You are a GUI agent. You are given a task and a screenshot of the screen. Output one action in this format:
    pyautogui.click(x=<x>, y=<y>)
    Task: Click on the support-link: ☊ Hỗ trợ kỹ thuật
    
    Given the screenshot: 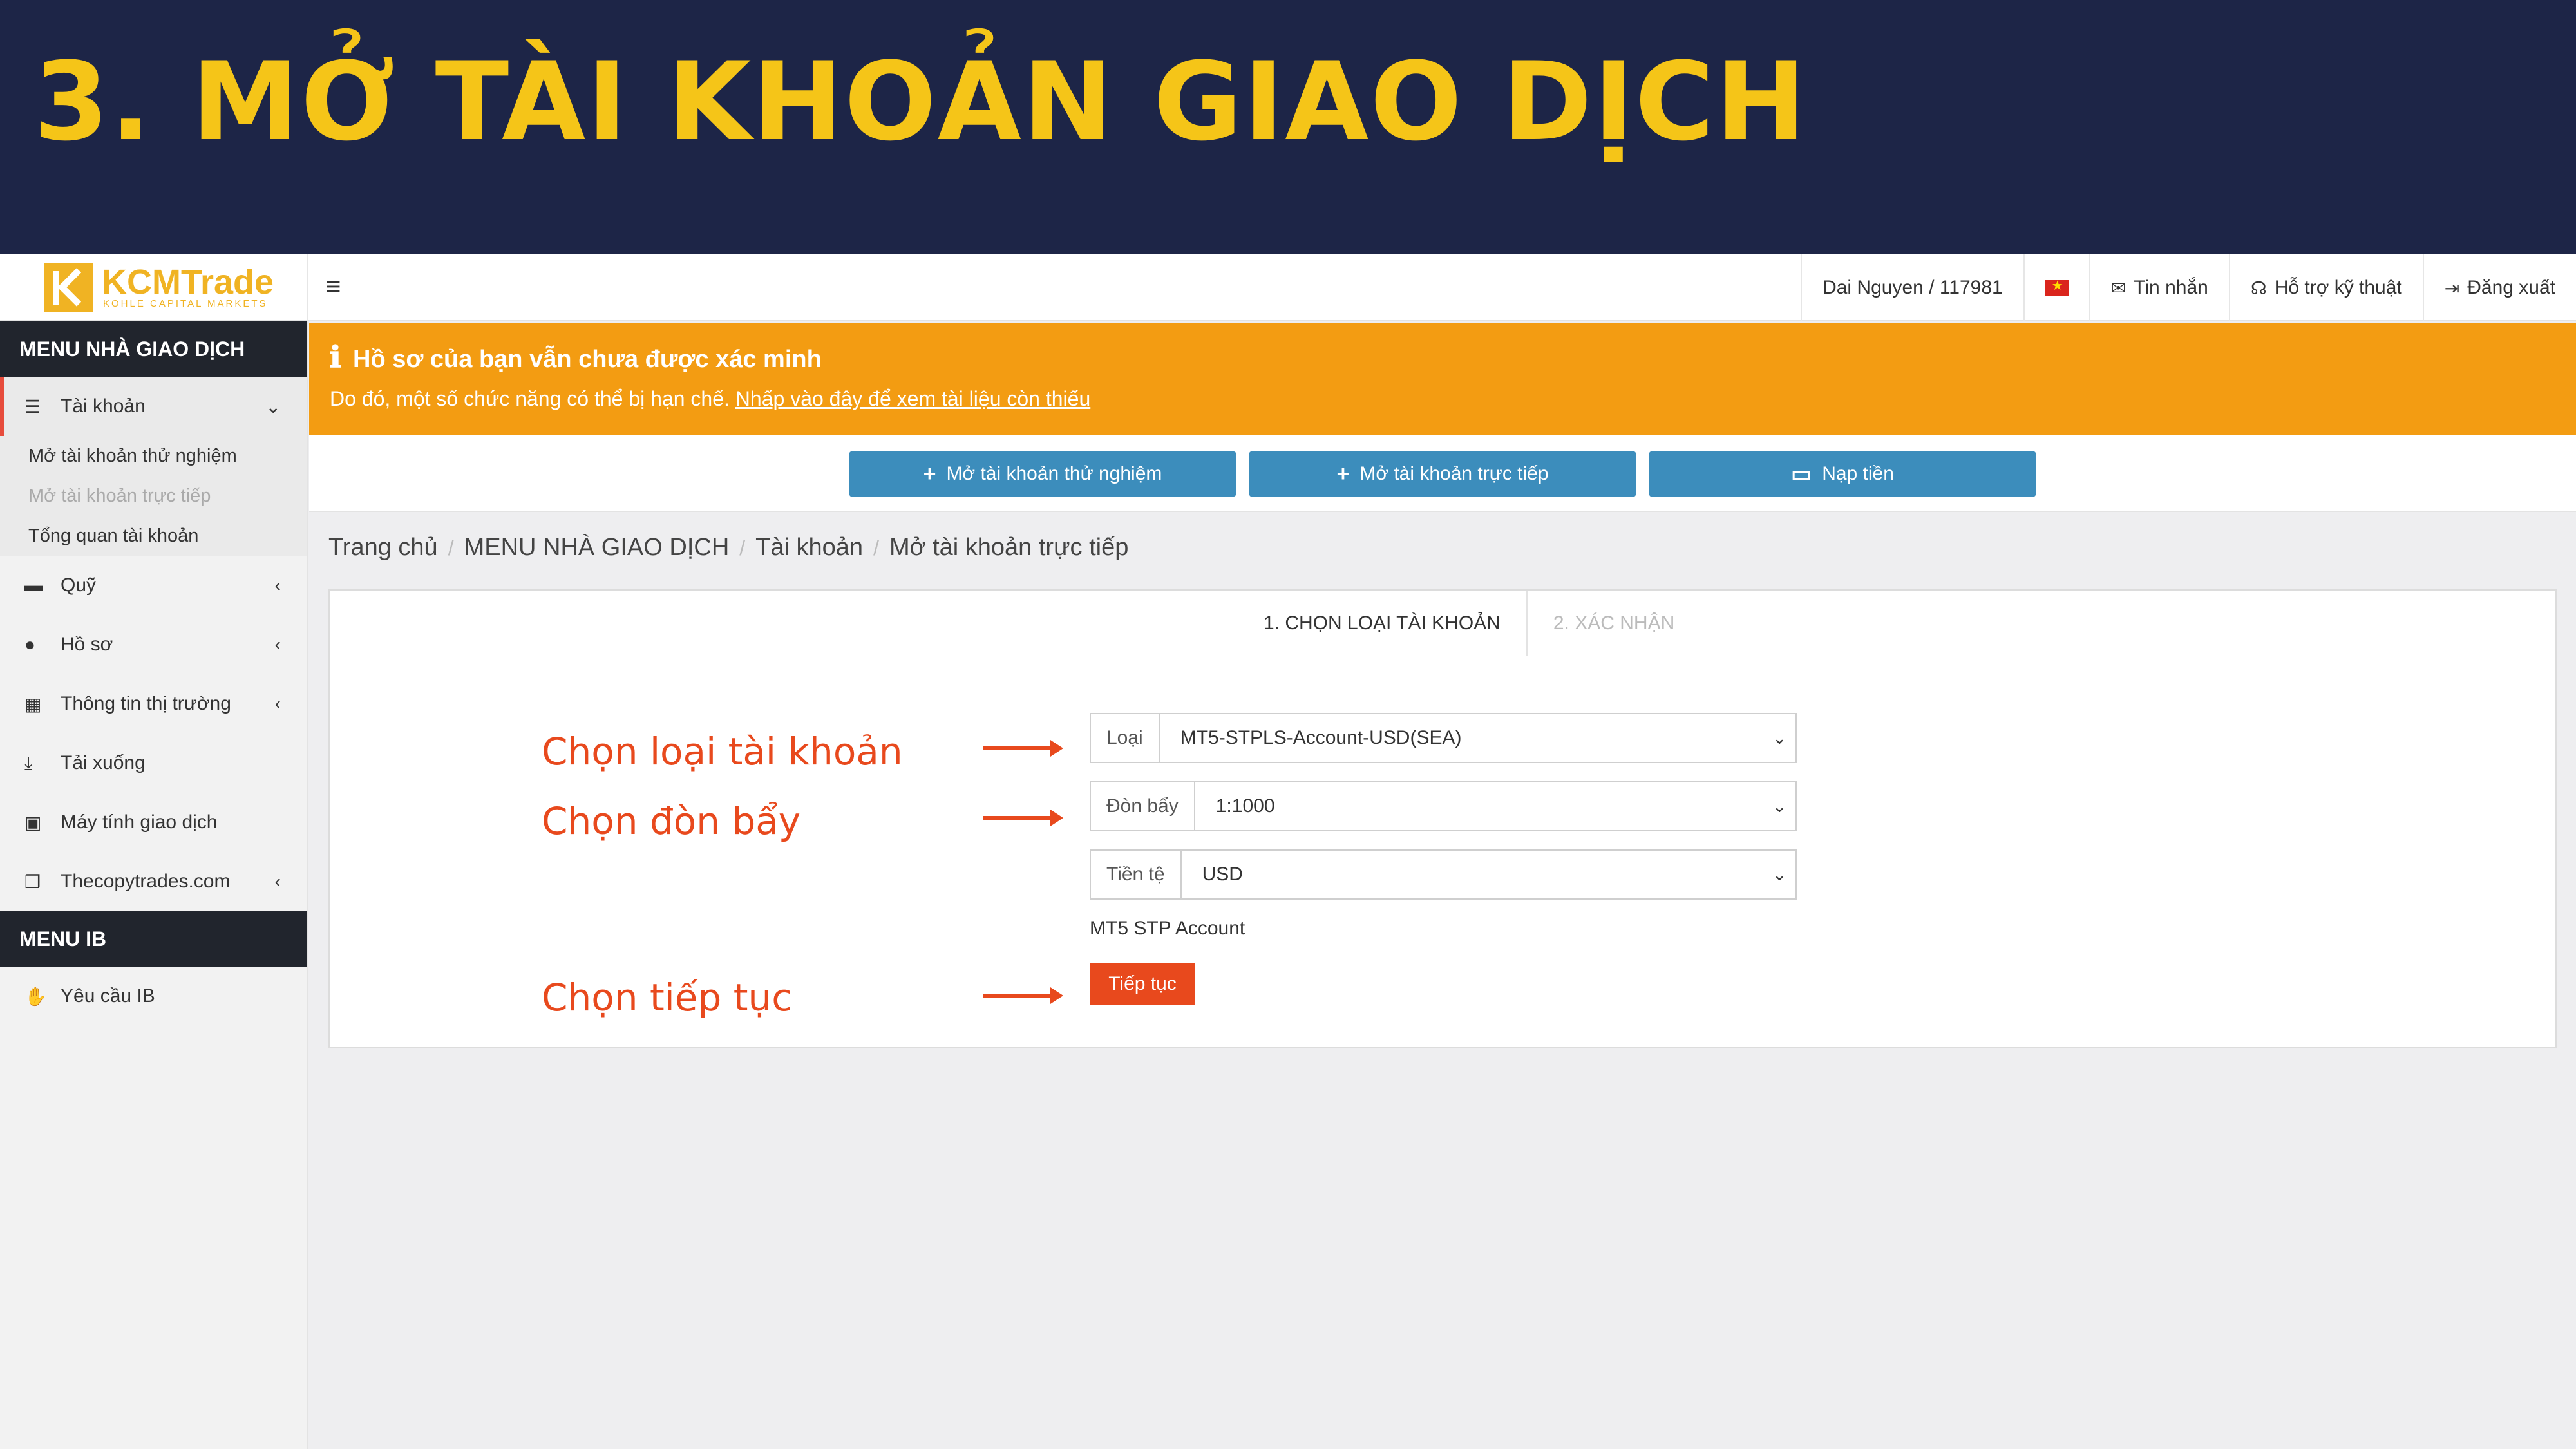 What is the action you would take?
    pyautogui.click(x=2326, y=287)
    